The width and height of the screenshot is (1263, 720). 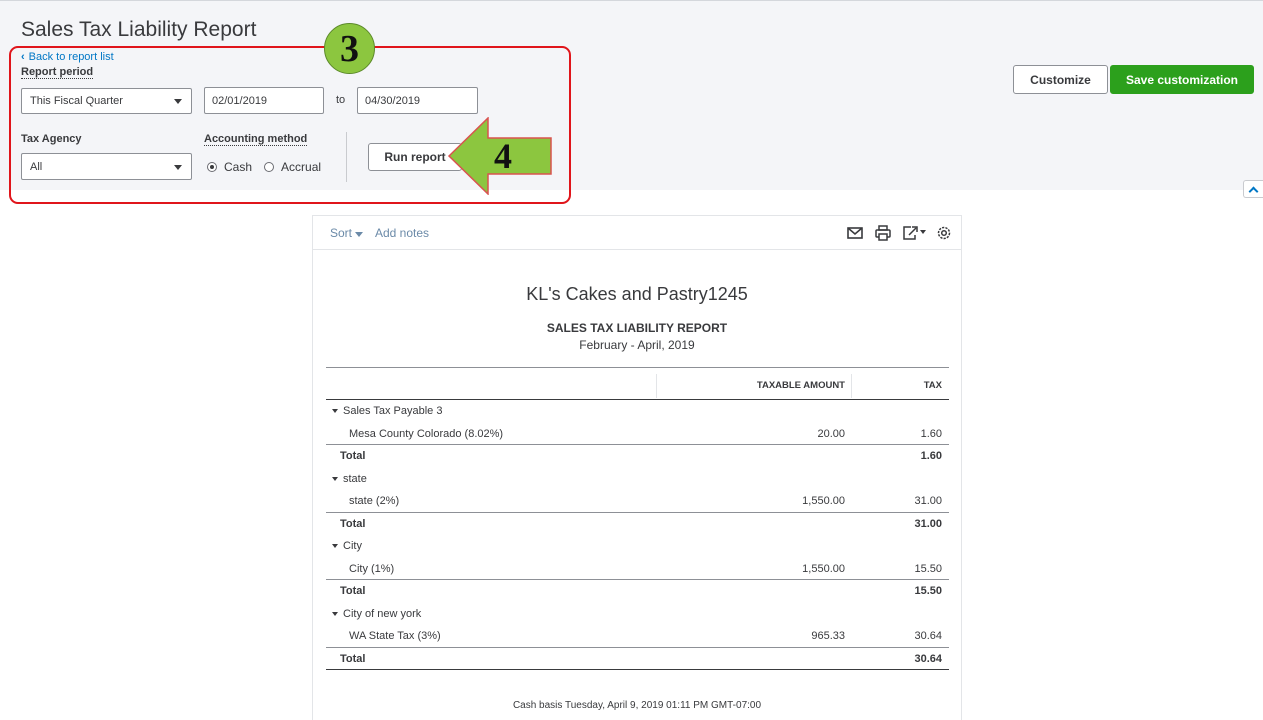 What do you see at coordinates (637, 591) in the screenshot?
I see `table-total-row: Total 15.50` at bounding box center [637, 591].